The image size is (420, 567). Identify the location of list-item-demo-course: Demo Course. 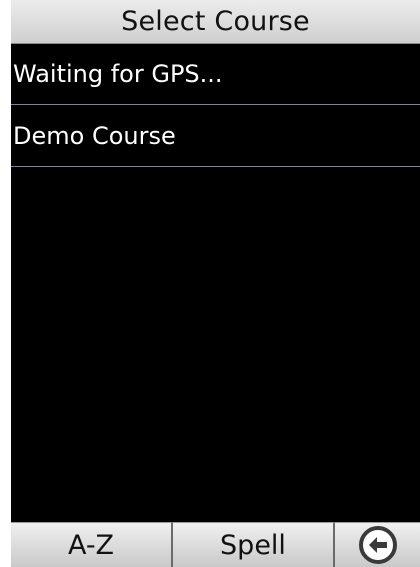
(215, 136).